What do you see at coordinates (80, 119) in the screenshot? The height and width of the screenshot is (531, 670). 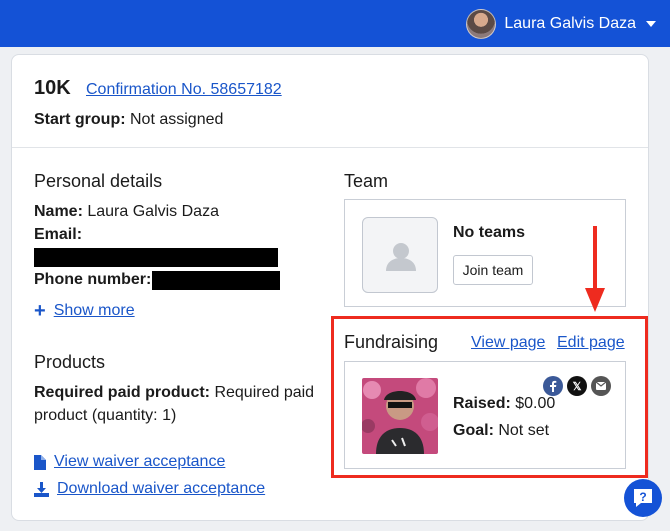 I see `start-group-label: Start group:` at bounding box center [80, 119].